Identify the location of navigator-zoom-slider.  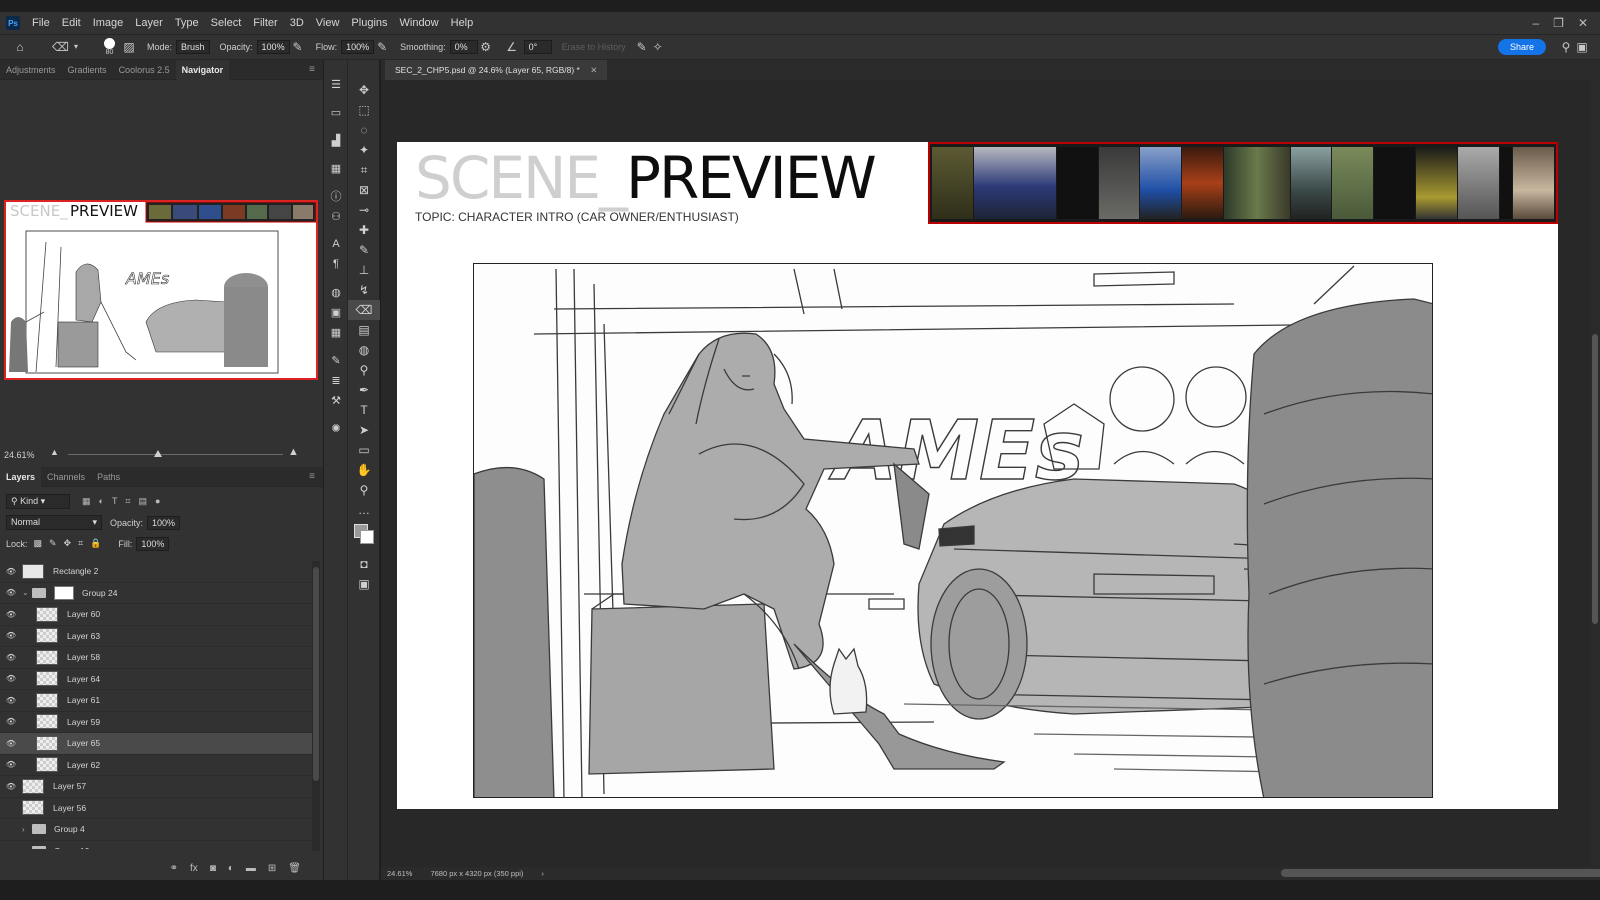
(175, 453).